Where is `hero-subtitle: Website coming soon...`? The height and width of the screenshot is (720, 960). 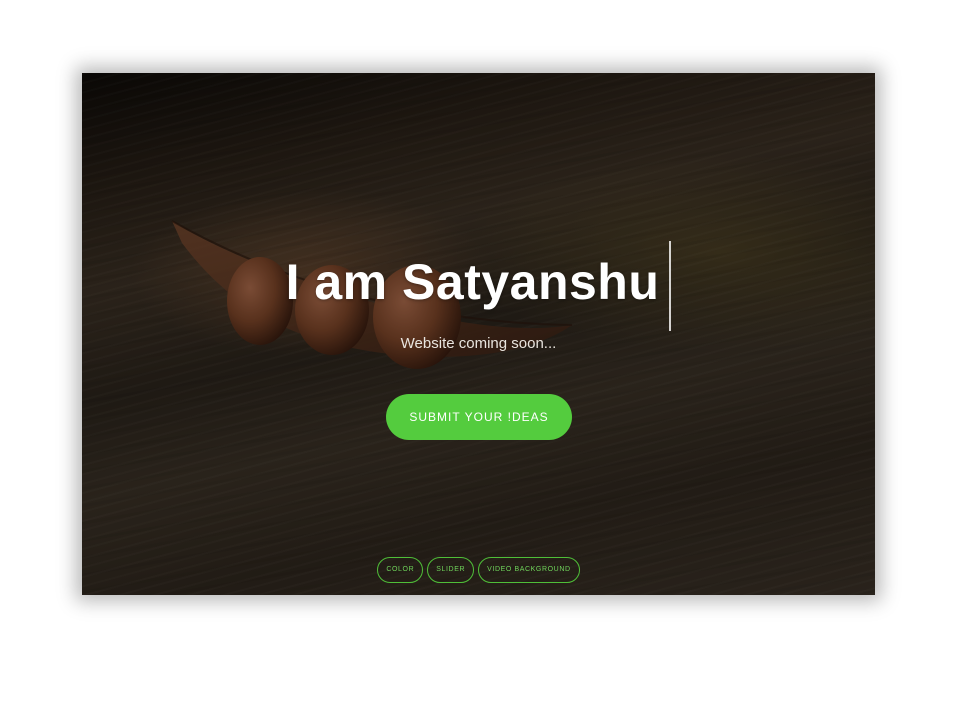 hero-subtitle: Website coming soon... is located at coordinates (478, 343).